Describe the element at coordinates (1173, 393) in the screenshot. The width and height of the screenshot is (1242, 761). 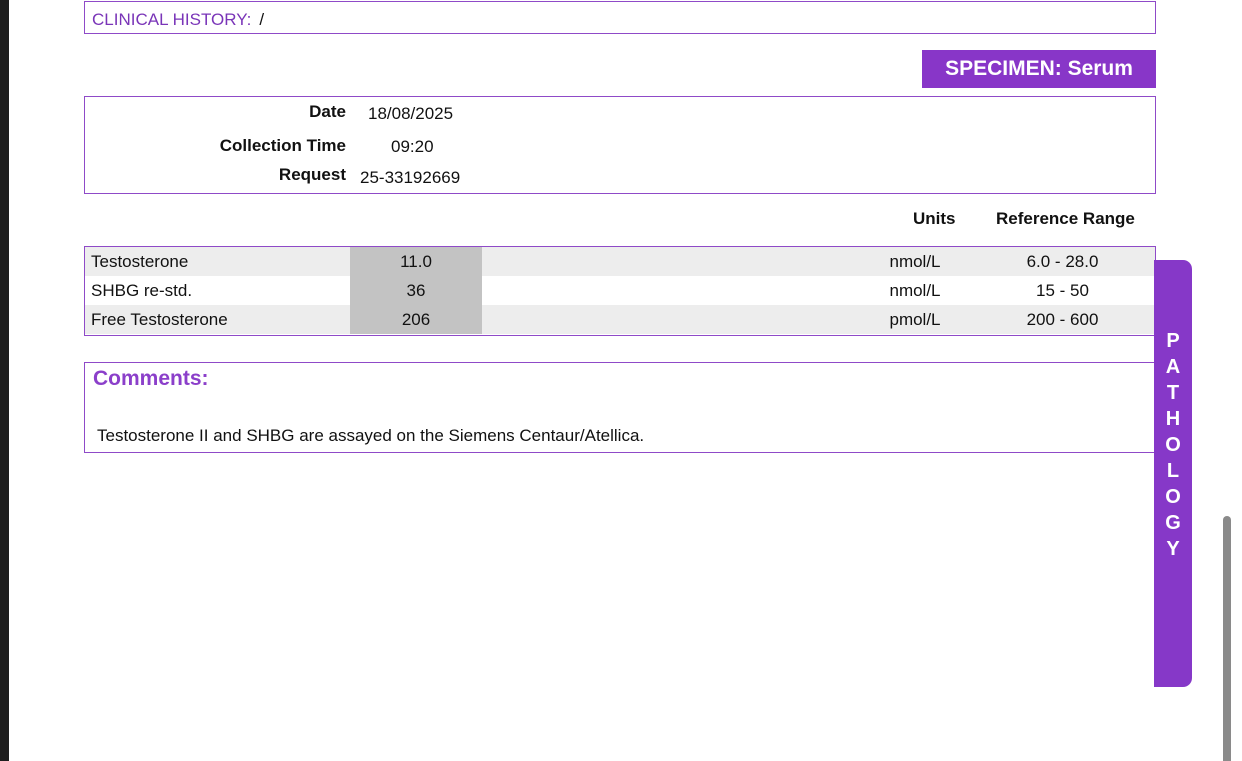
I see `tab-letter: T` at that location.